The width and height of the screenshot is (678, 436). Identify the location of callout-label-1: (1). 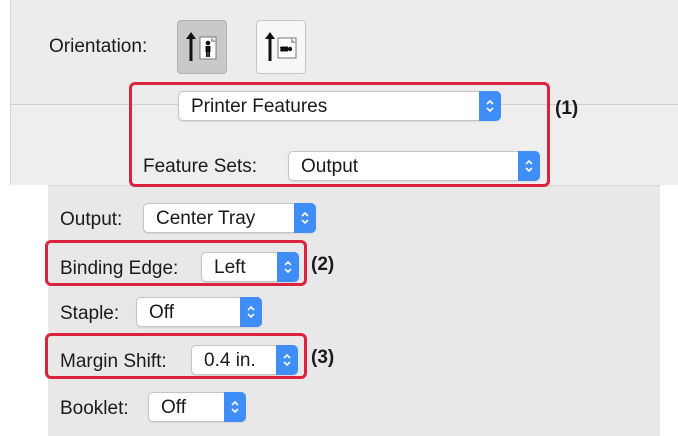
(567, 108).